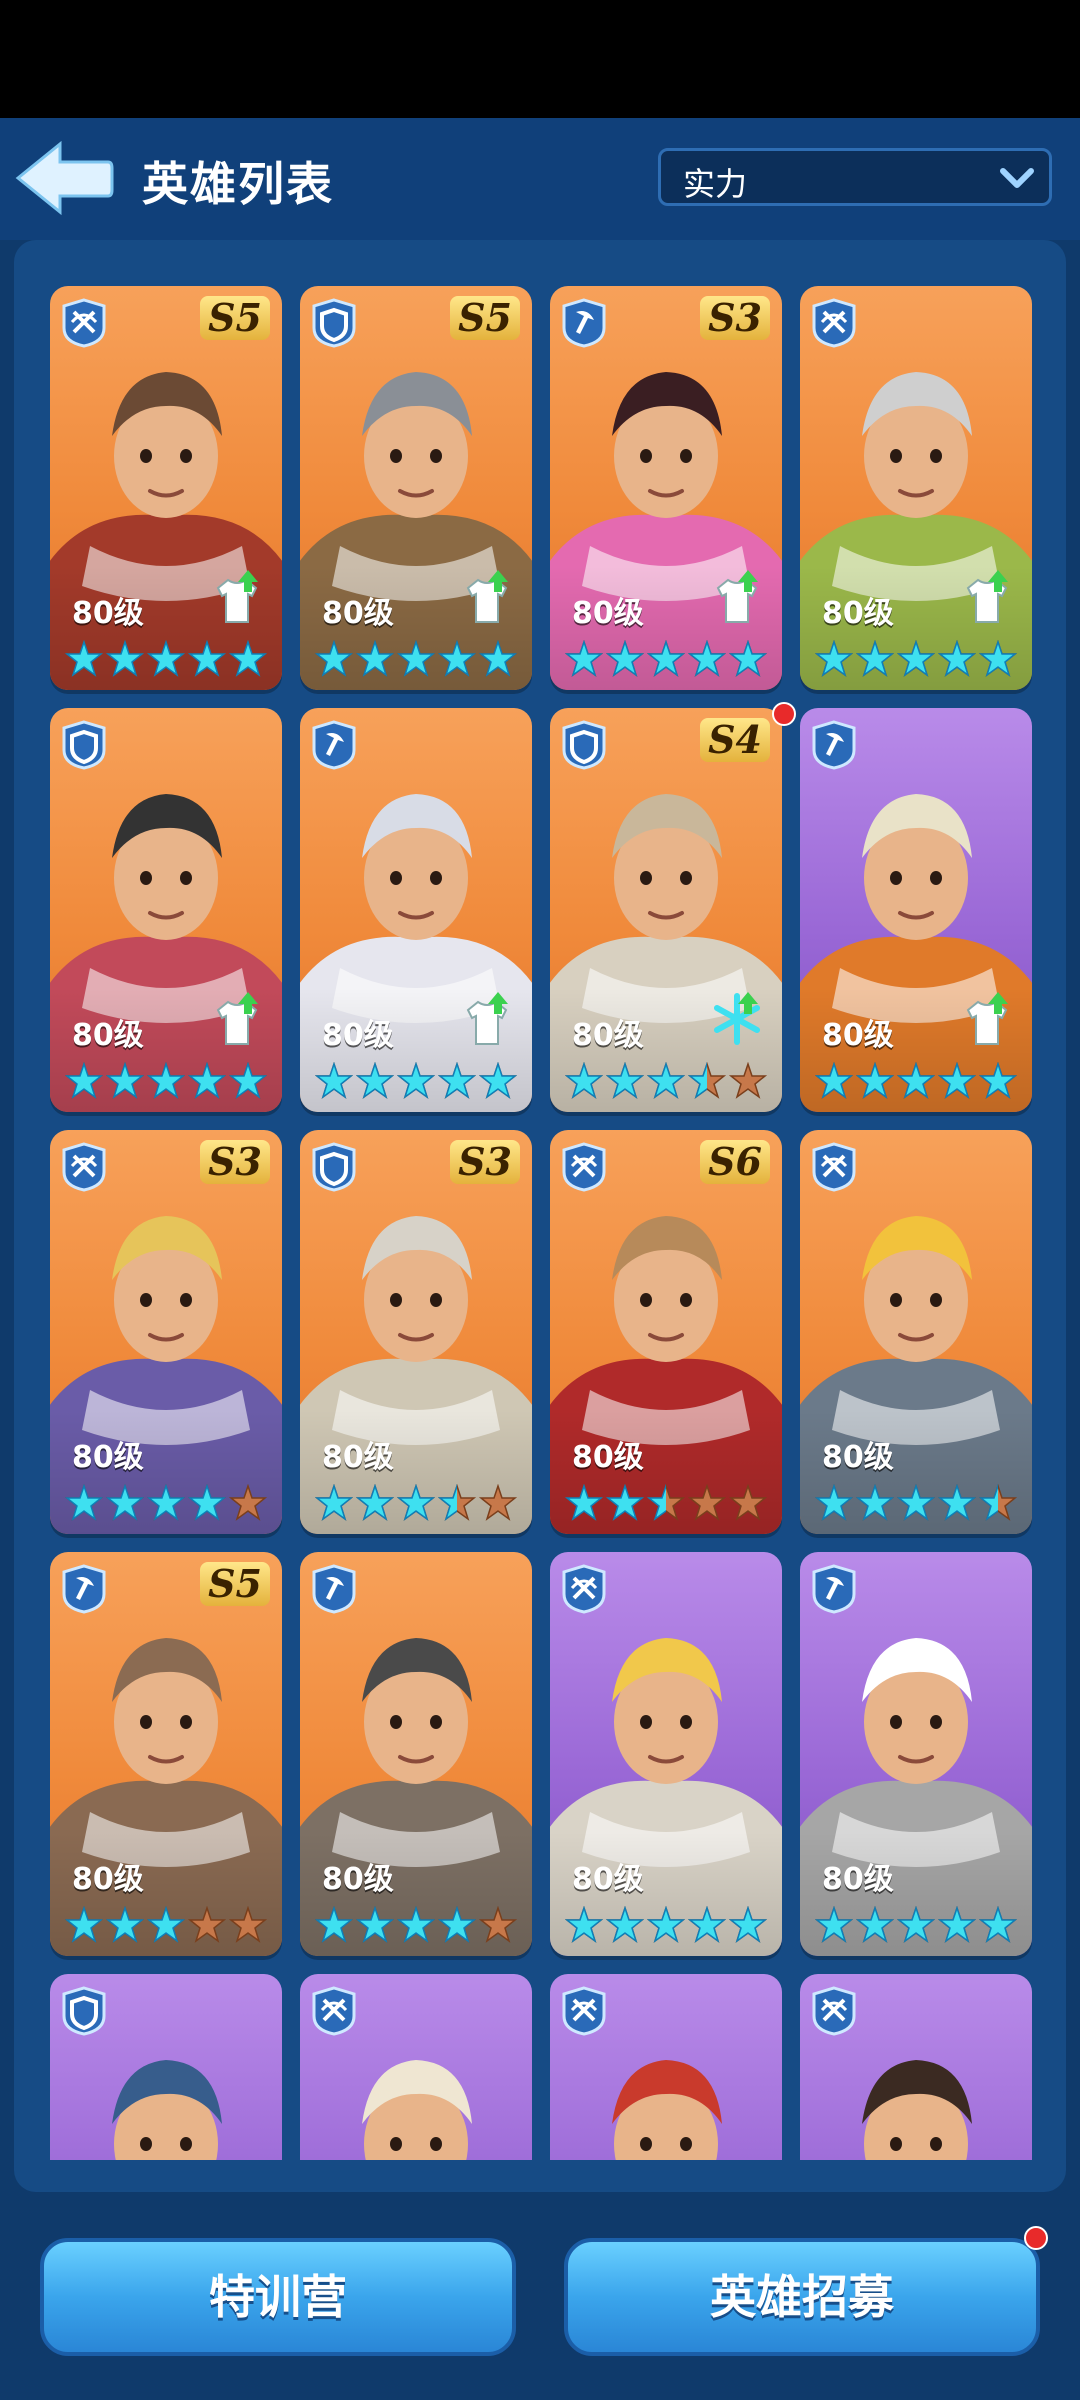  Describe the element at coordinates (735, 1162) in the screenshot. I see `season-badge: S6` at that location.